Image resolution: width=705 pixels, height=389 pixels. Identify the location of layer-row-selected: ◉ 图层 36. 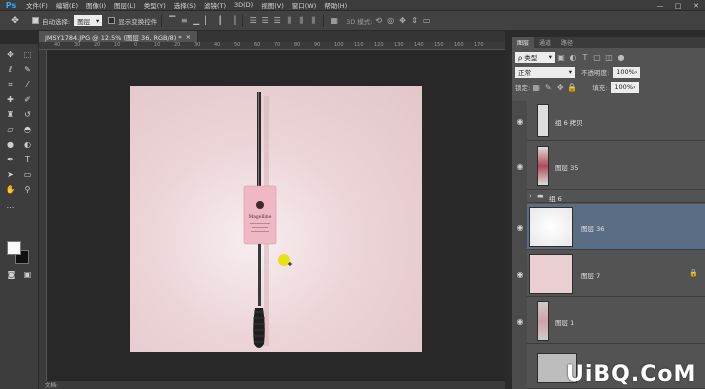
(611, 227).